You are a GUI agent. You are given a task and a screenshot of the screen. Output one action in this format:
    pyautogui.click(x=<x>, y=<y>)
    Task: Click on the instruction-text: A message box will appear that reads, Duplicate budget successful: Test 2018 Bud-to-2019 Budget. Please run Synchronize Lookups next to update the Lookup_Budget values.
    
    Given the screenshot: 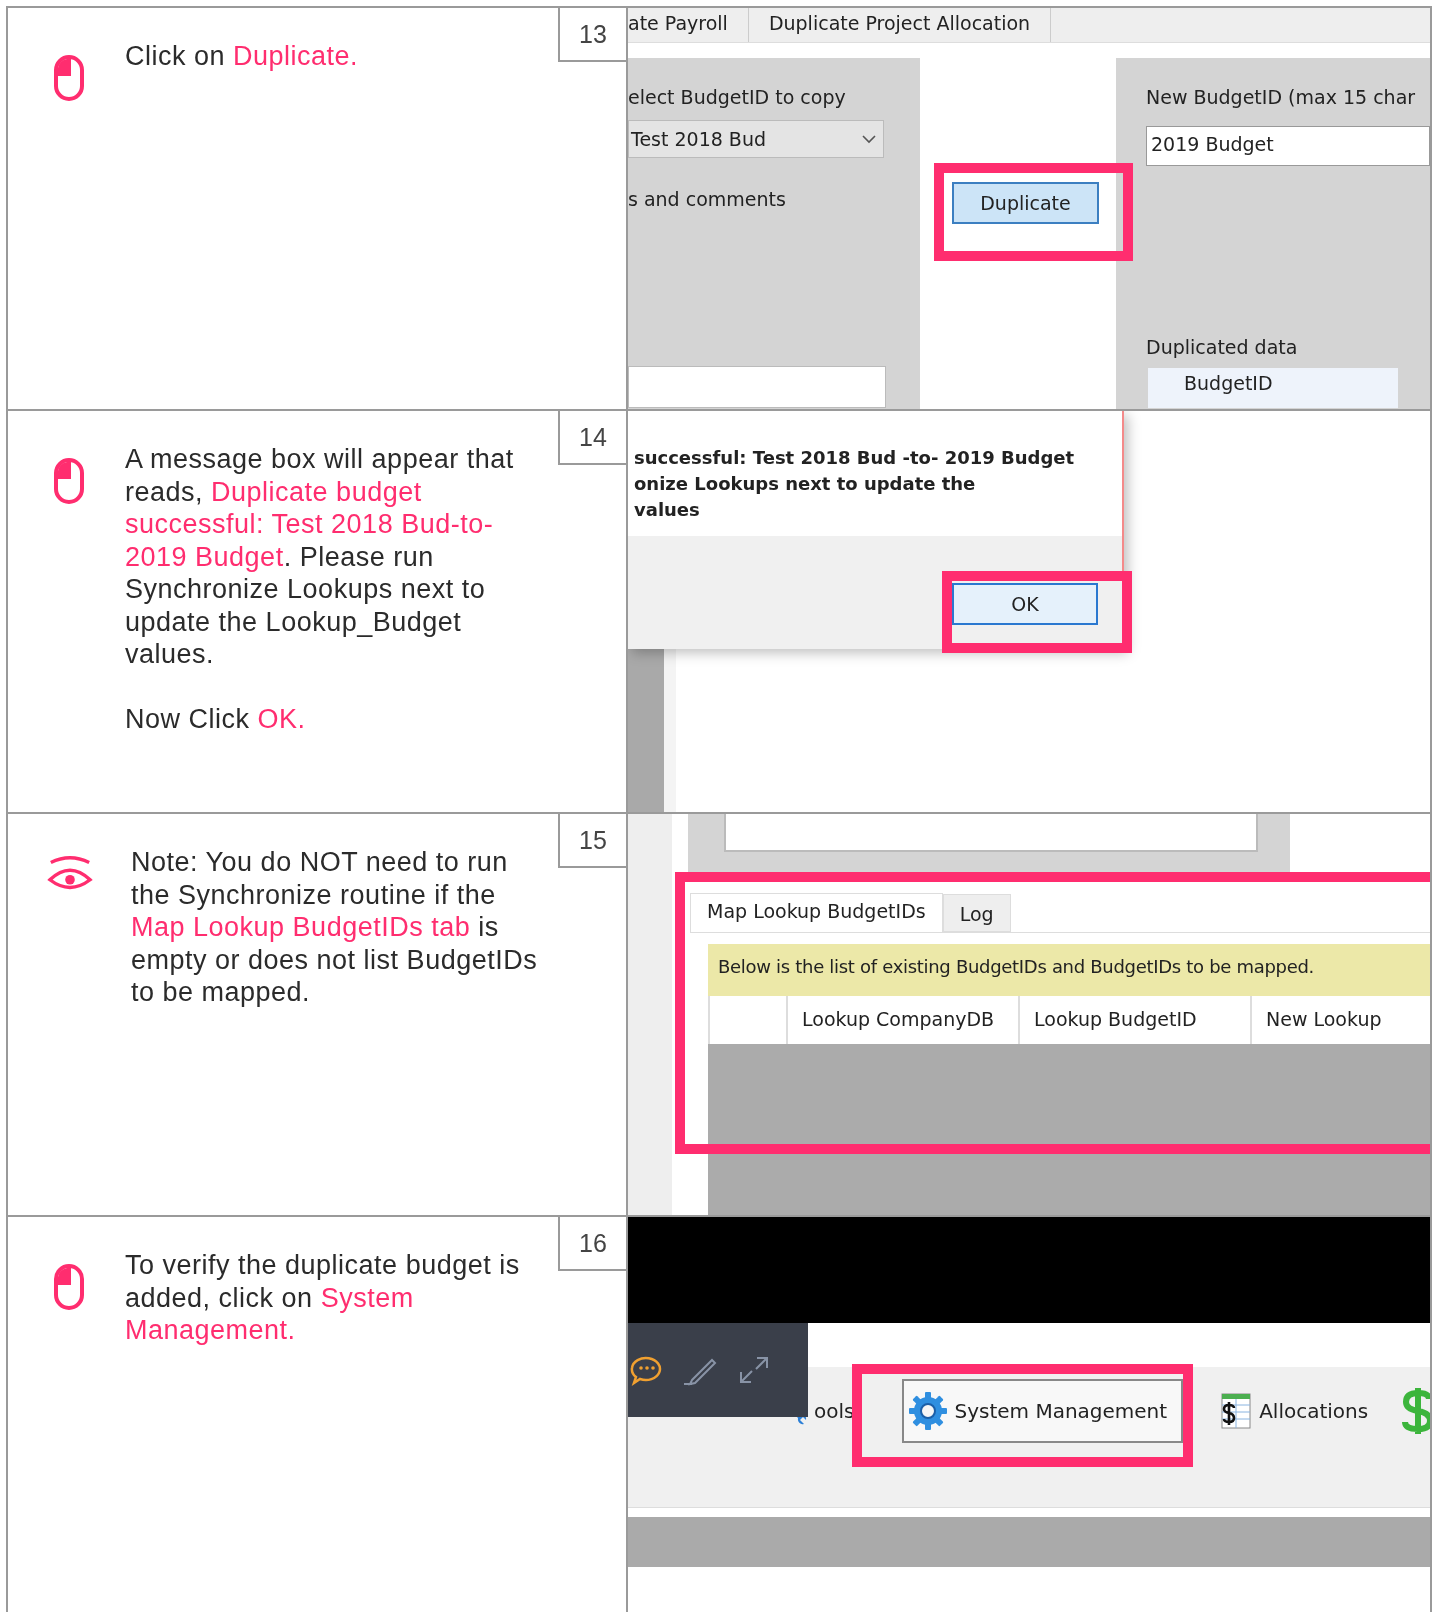 What is the action you would take?
    pyautogui.click(x=320, y=557)
    